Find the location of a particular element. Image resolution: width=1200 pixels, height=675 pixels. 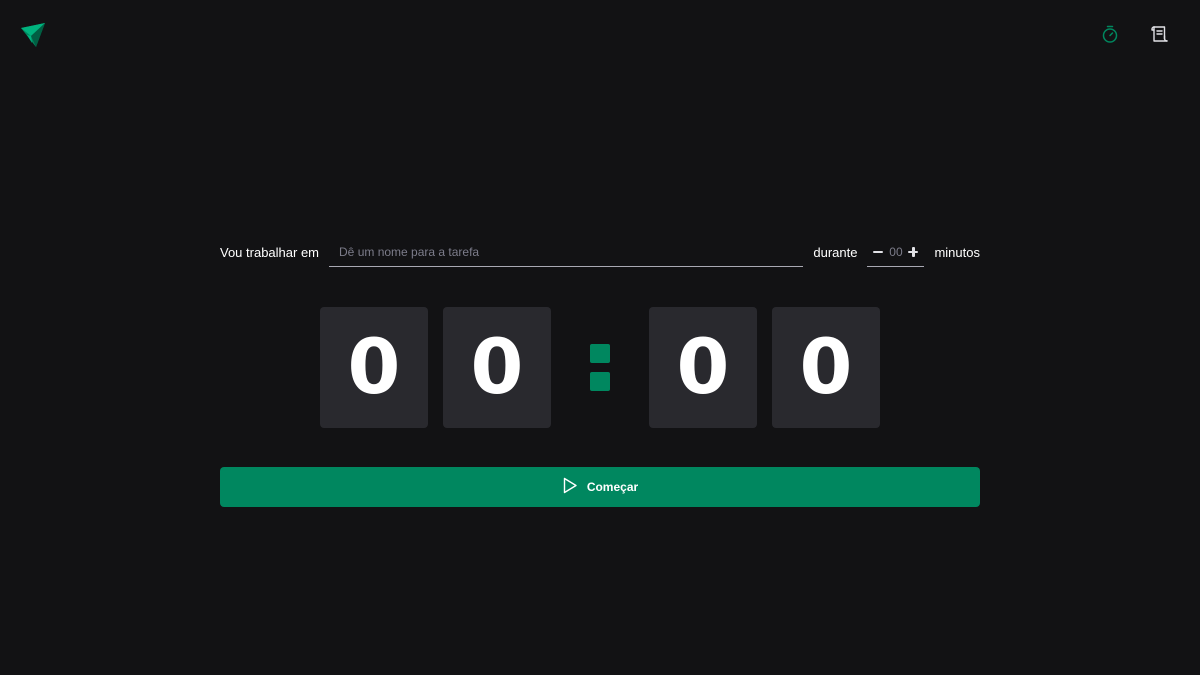

nav-timer-link is located at coordinates (1110, 36).